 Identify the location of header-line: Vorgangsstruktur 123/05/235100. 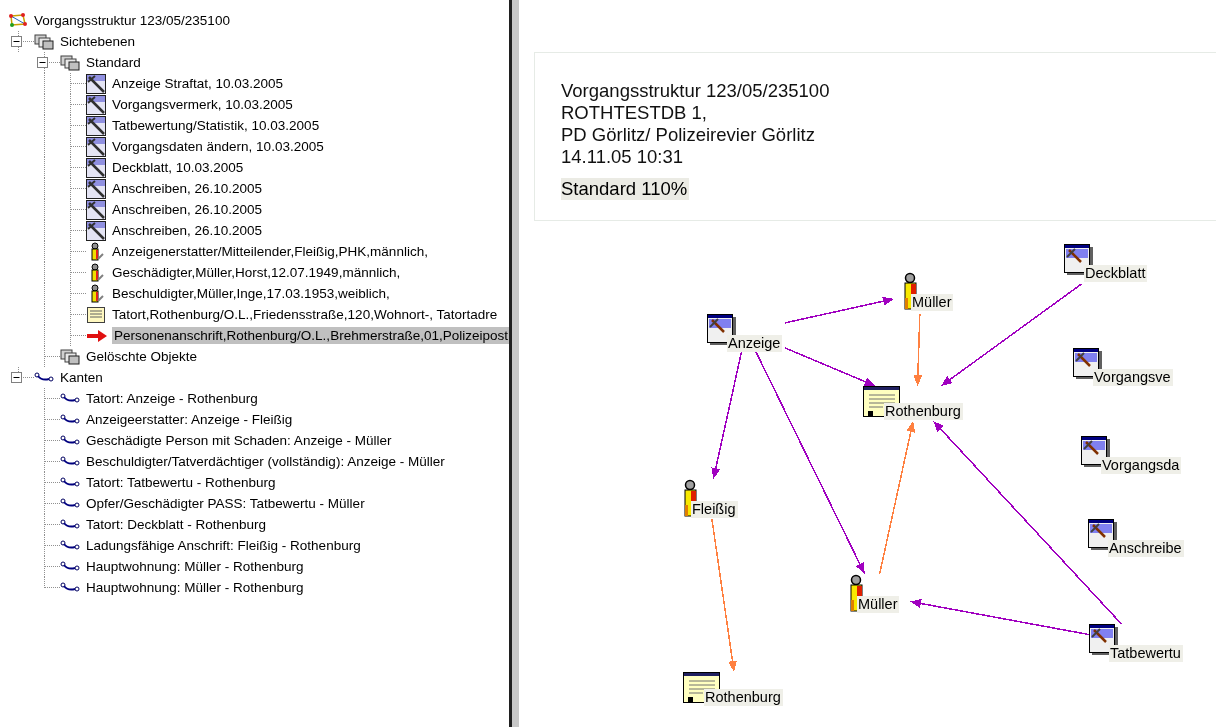
(695, 91).